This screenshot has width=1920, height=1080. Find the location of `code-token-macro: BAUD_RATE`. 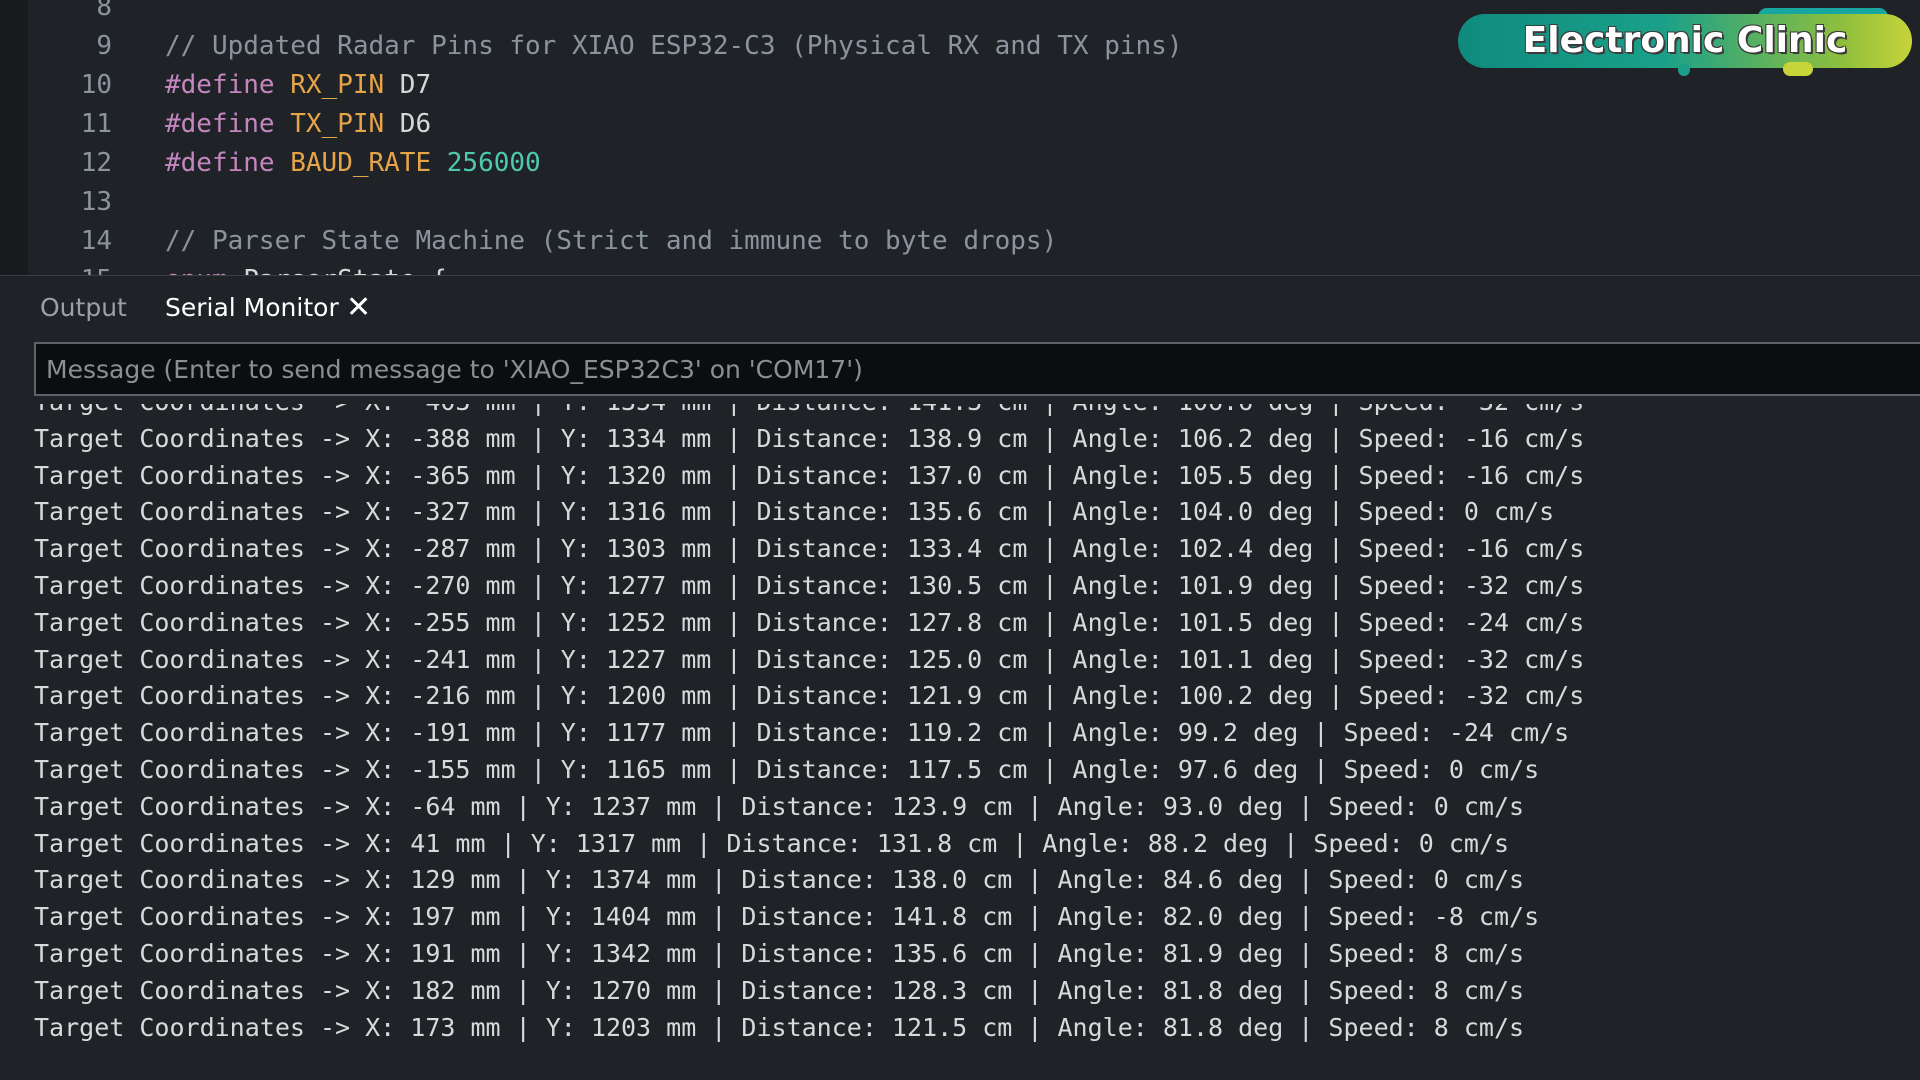

code-token-macro: BAUD_RATE is located at coordinates (361, 163).